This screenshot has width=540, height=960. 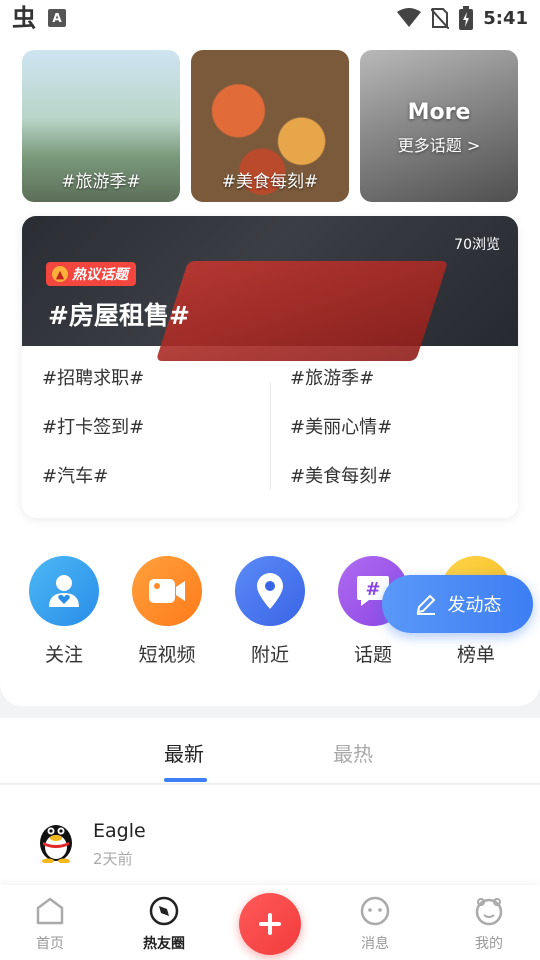 I want to click on hot-topic-column-left: #招聘求职# #打卡签到# #汽车#, so click(x=157, y=437).